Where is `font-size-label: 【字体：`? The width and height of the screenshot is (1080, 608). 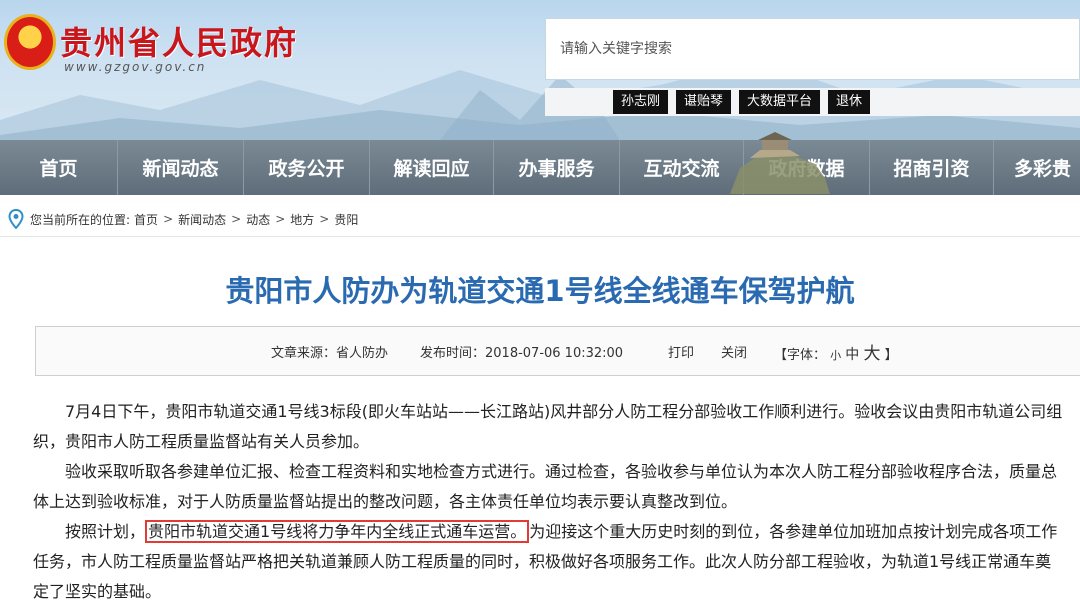 font-size-label: 【字体： is located at coordinates (800, 355).